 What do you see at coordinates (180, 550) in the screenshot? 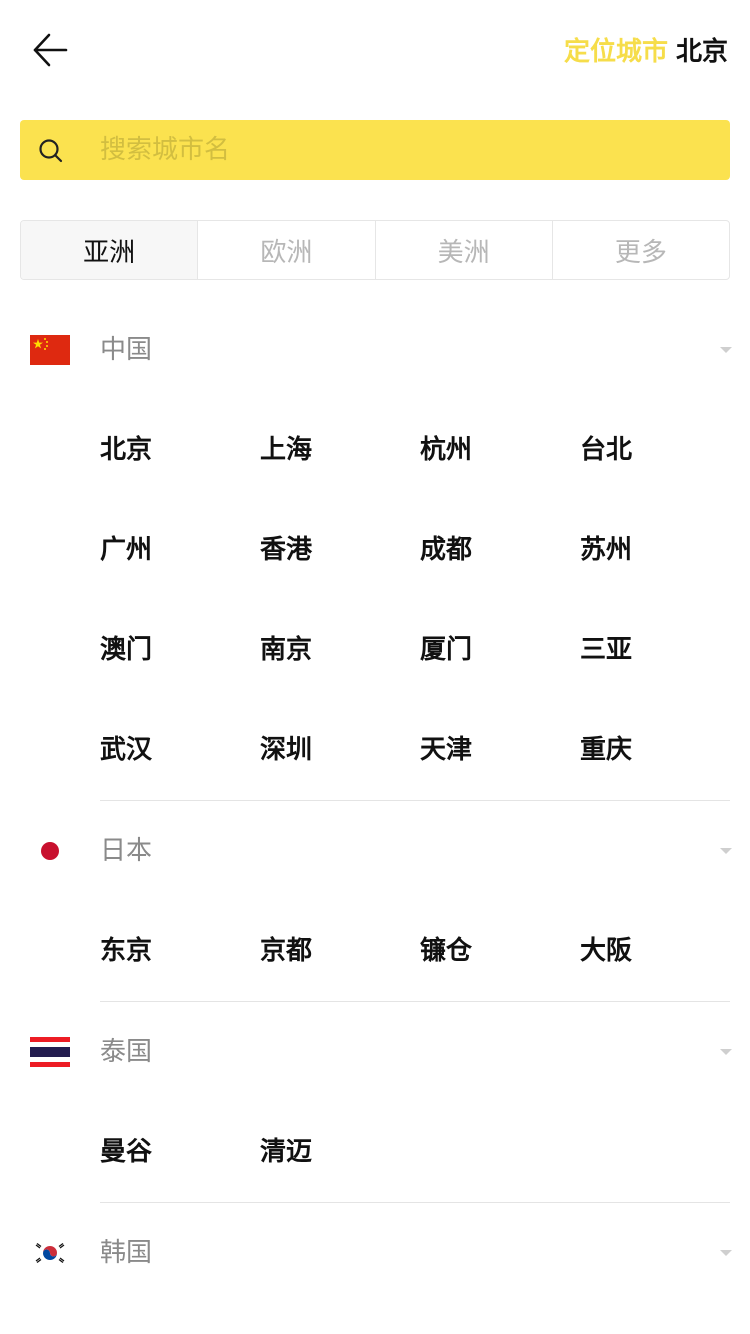
I see `city-item: 广州` at bounding box center [180, 550].